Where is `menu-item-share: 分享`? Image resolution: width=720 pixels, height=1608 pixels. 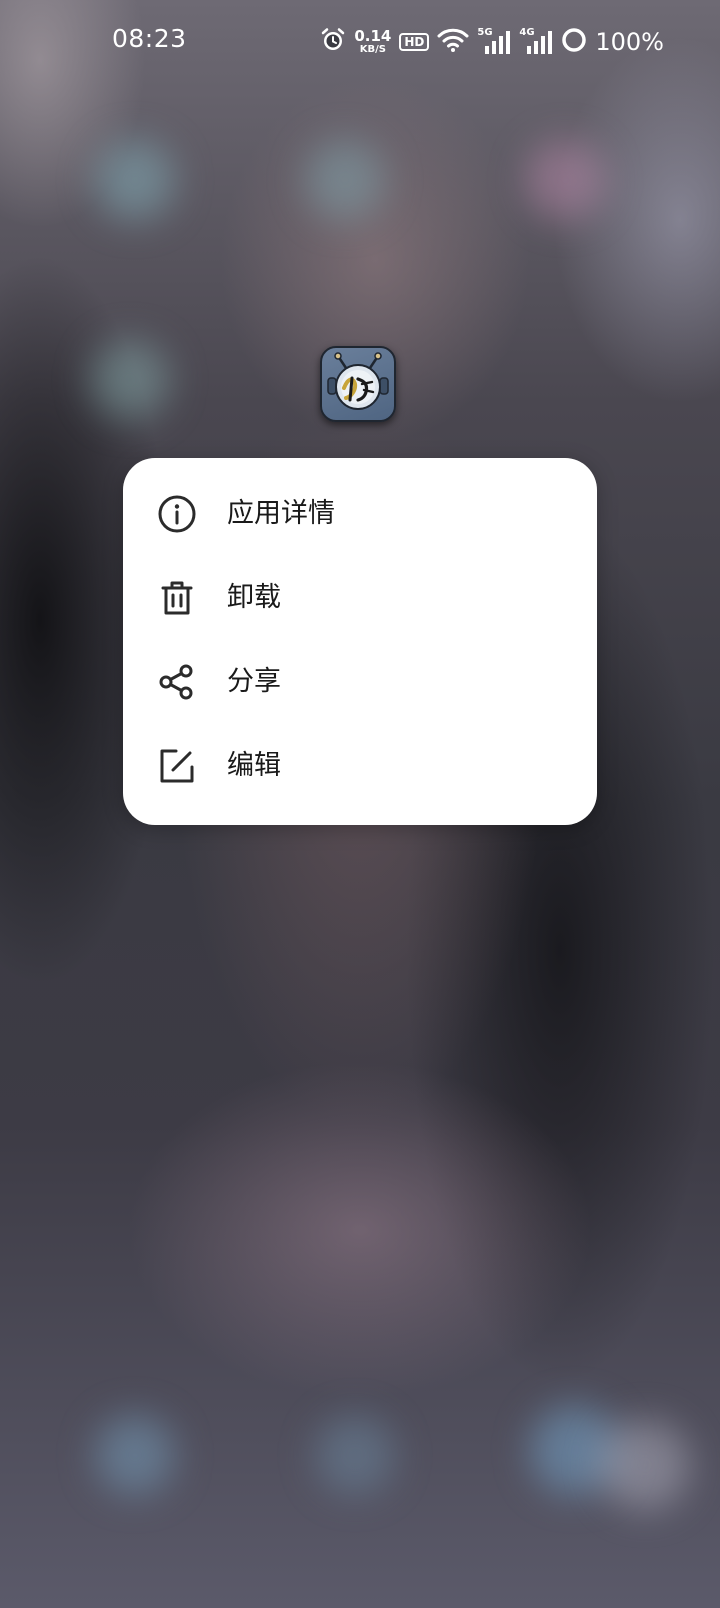
menu-item-share: 分享 is located at coordinates (360, 682).